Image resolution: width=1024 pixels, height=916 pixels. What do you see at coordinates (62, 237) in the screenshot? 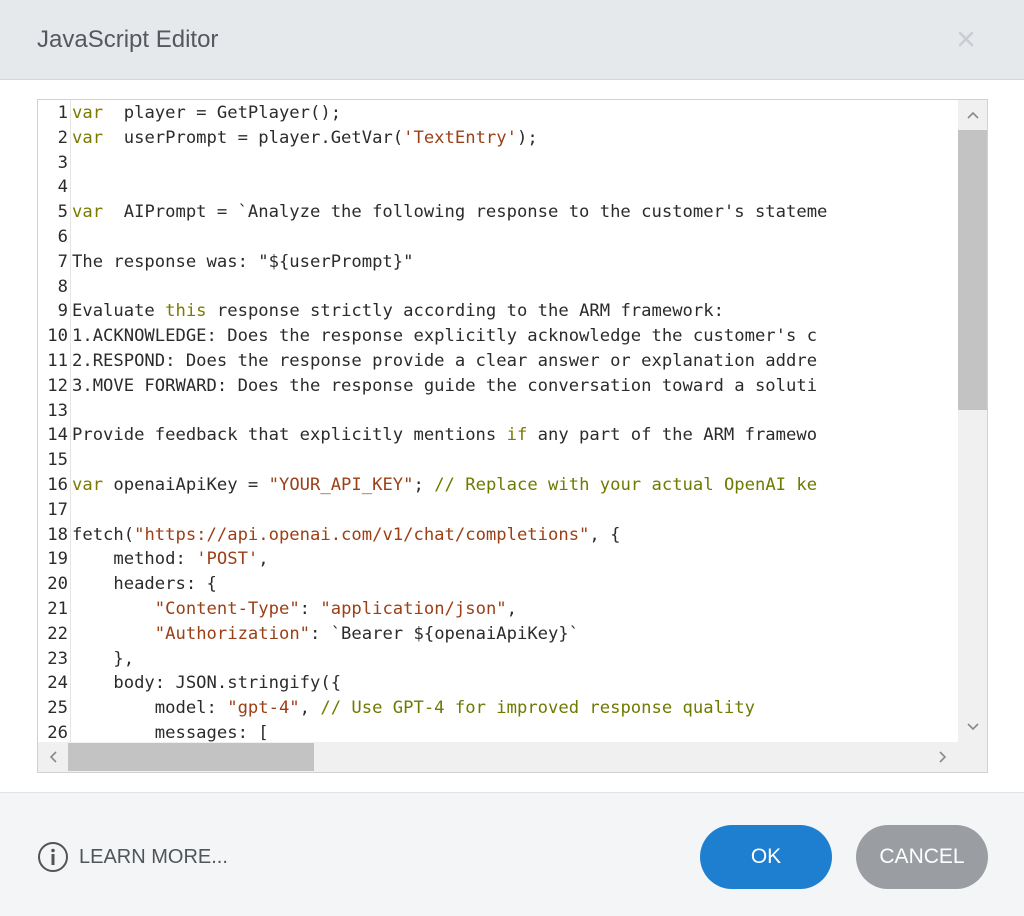
I see `line-number: 6` at bounding box center [62, 237].